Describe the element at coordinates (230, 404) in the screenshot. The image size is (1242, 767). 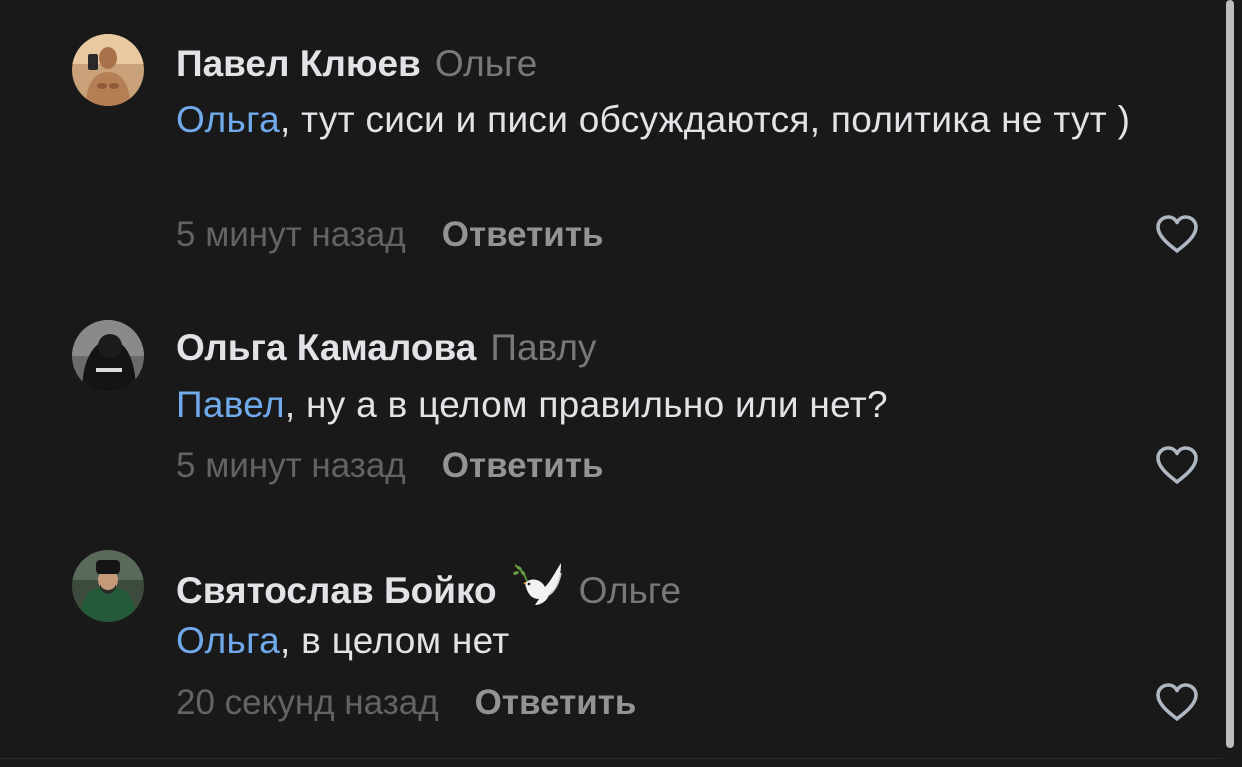
I see `mention-link: Павел` at that location.